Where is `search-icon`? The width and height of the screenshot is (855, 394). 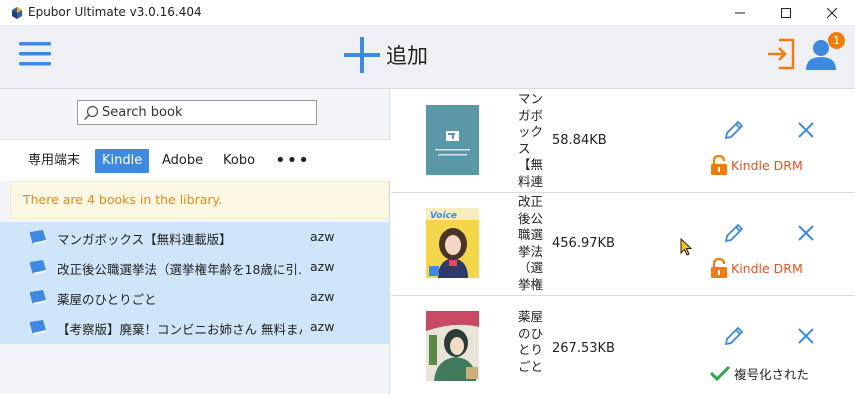 search-icon is located at coordinates (91, 113).